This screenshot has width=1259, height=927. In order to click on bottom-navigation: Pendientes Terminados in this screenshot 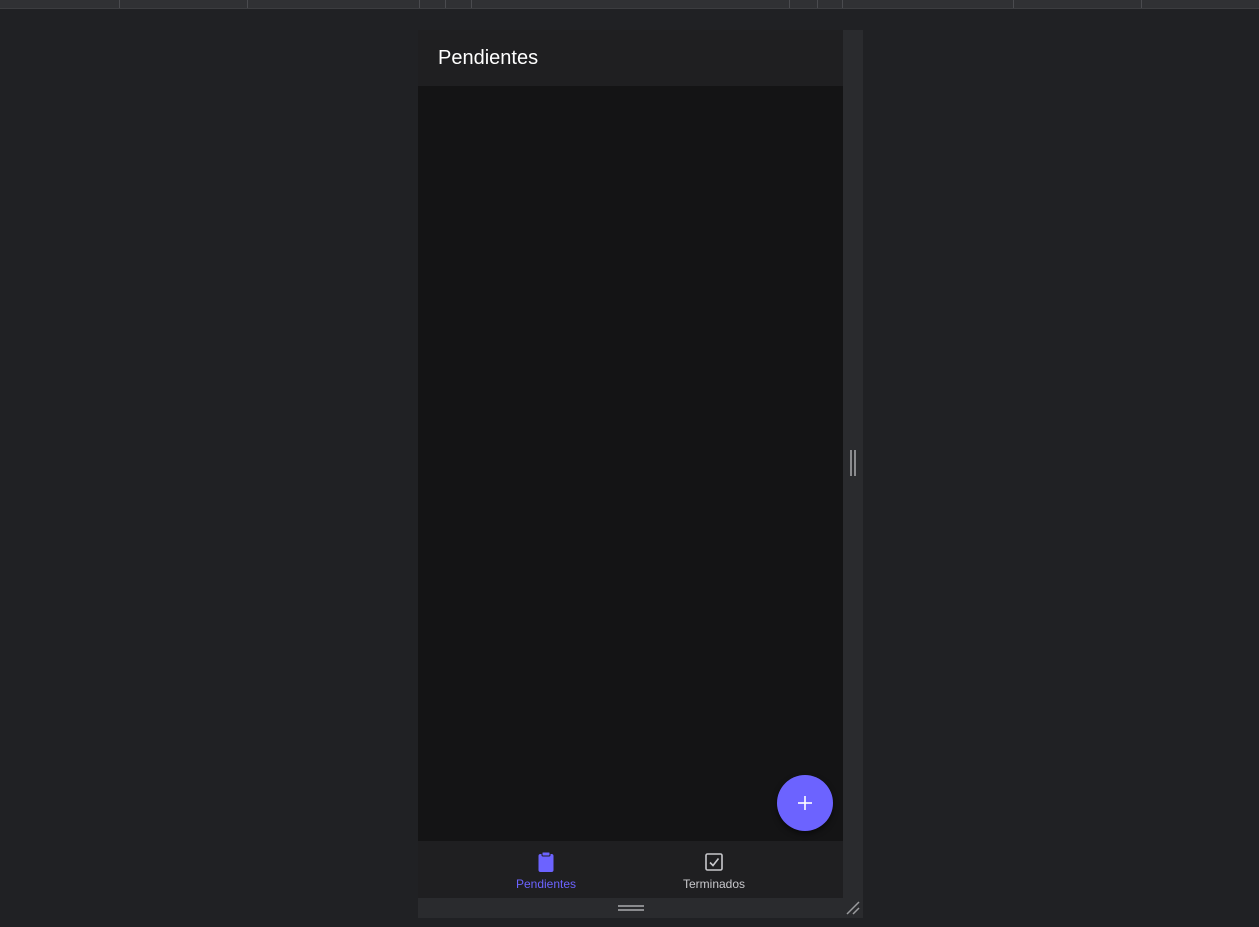, I will do `click(630, 869)`.